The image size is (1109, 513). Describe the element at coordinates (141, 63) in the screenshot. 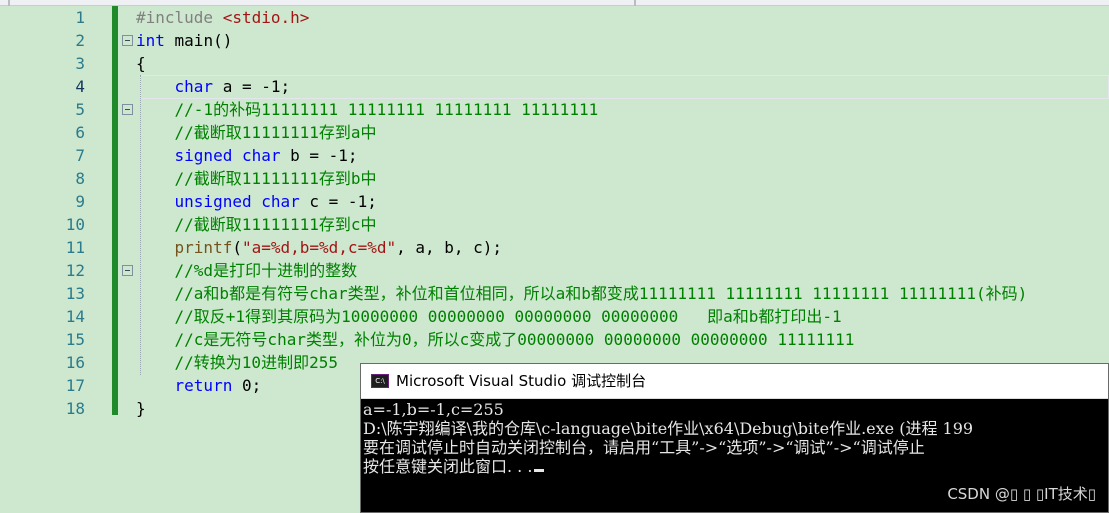

I see `code-text: {` at that location.